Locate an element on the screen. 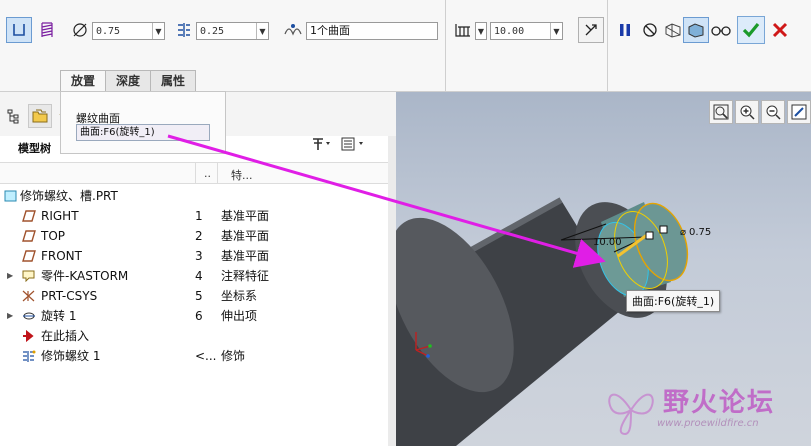 Image resolution: width=811 pixels, height=446 pixels. depth-value: 10.00 is located at coordinates (509, 31).